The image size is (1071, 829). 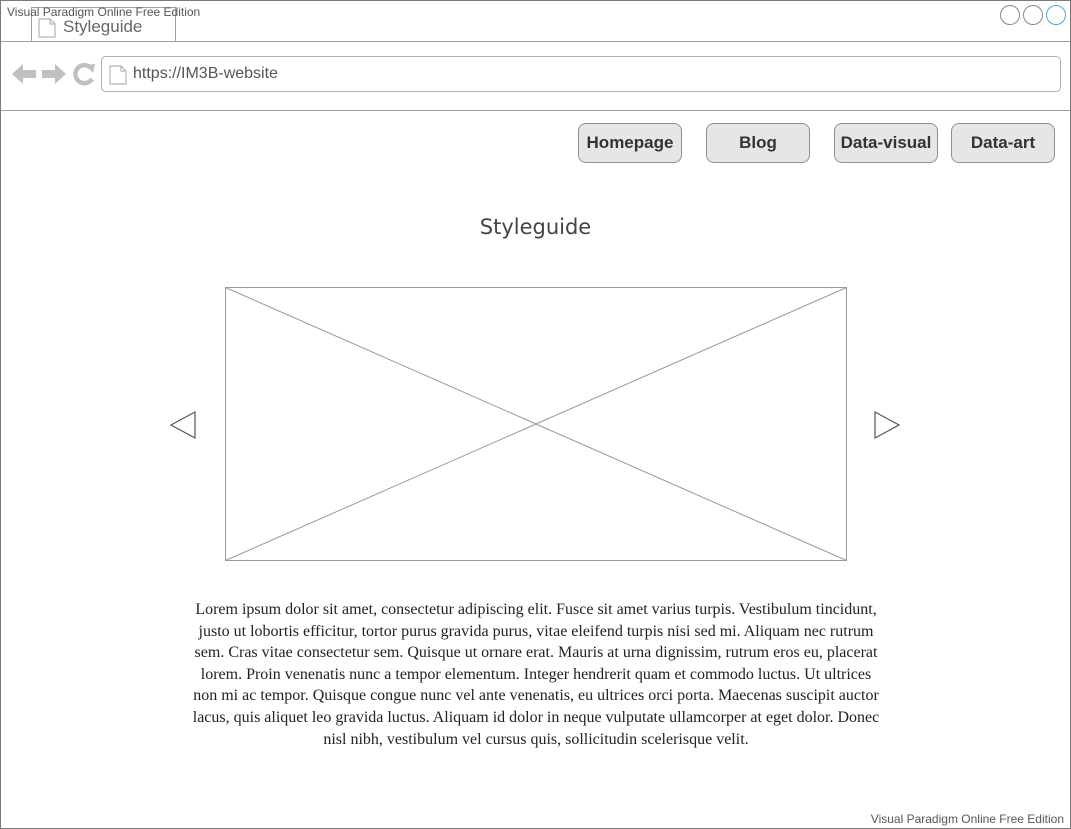 I want to click on tab-title: Styleguide, so click(x=103, y=26).